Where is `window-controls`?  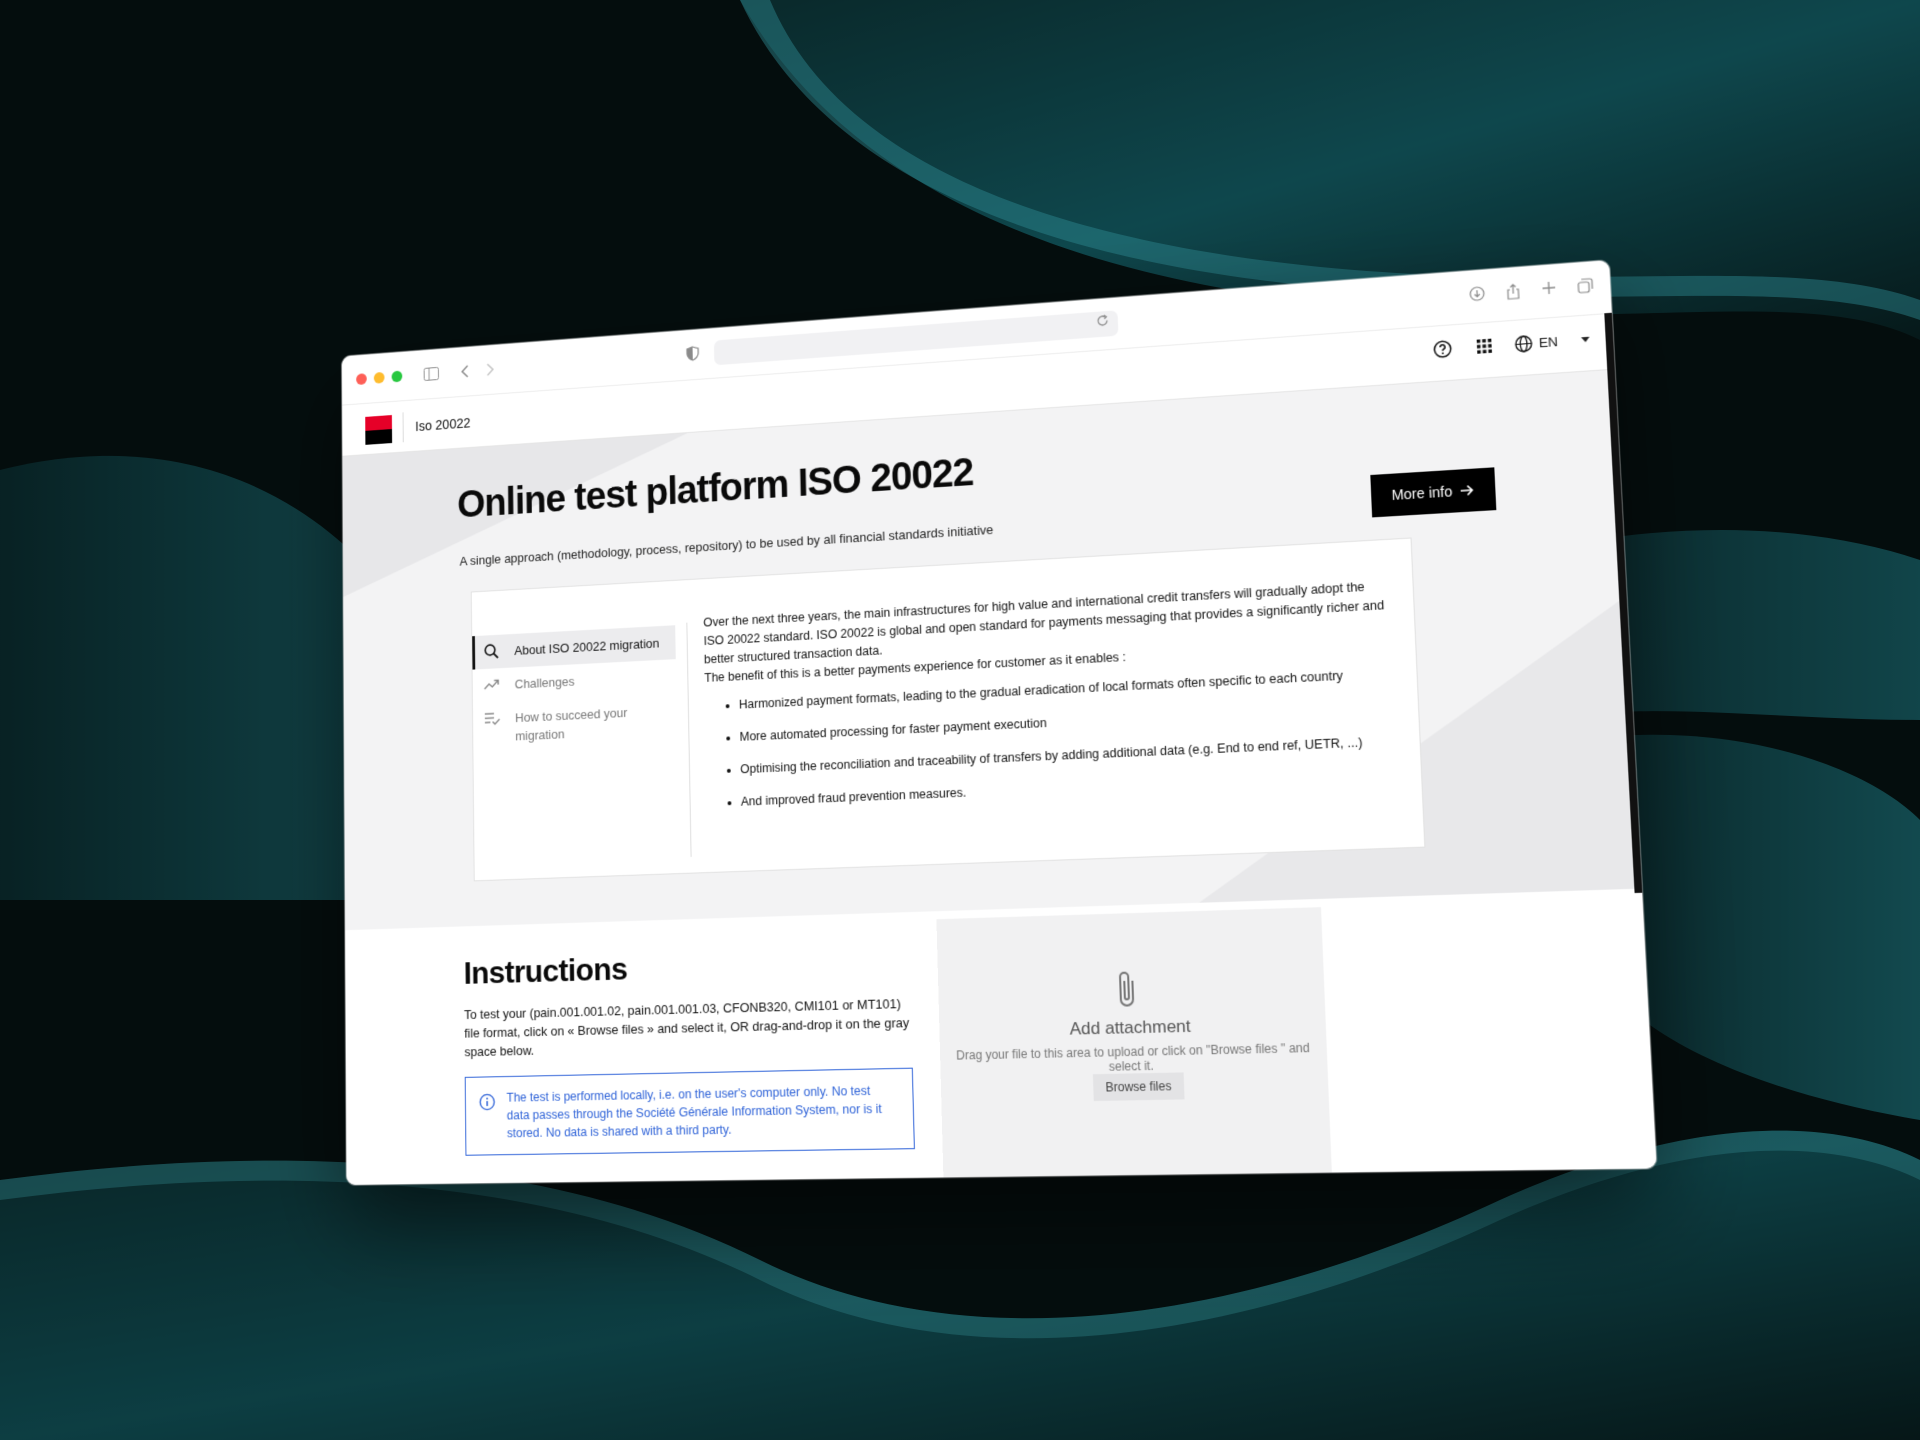
window-controls is located at coordinates (379, 378).